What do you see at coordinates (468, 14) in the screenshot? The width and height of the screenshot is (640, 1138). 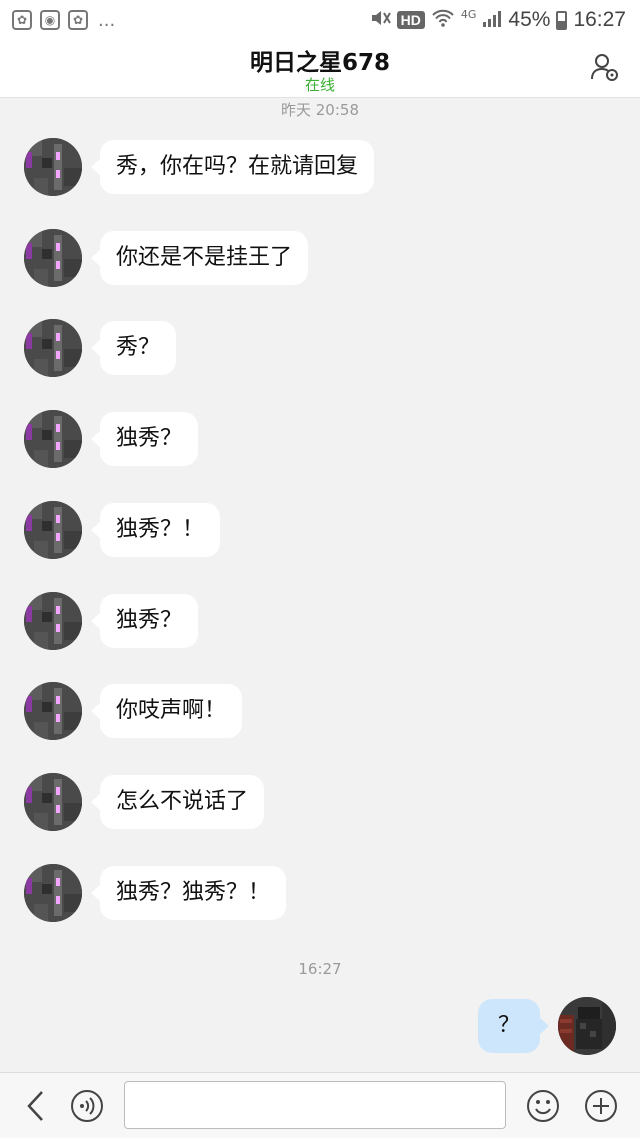 I see `network-type: 4G` at bounding box center [468, 14].